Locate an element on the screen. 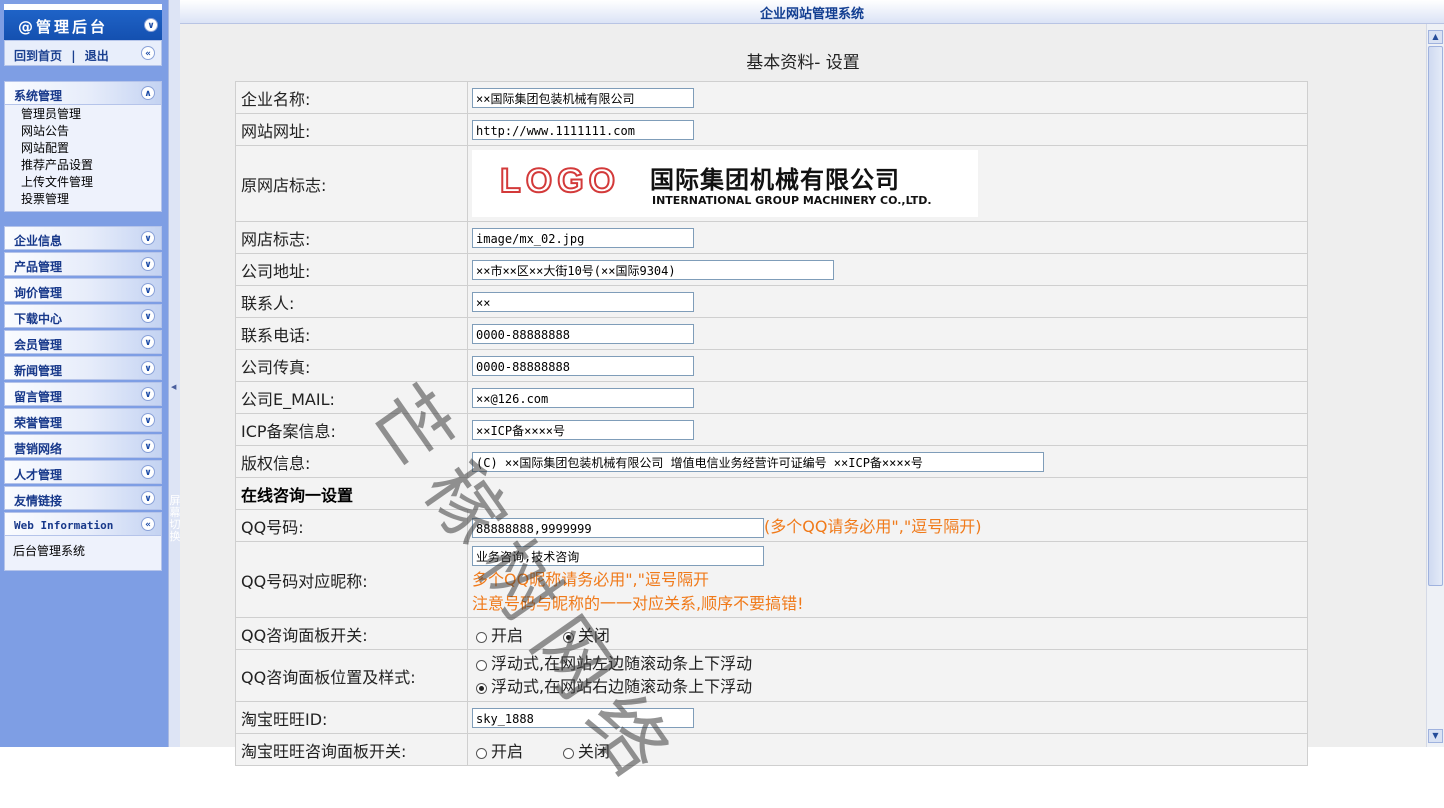 The image size is (1444, 808). home-link: 回到首页 is located at coordinates (38, 56).